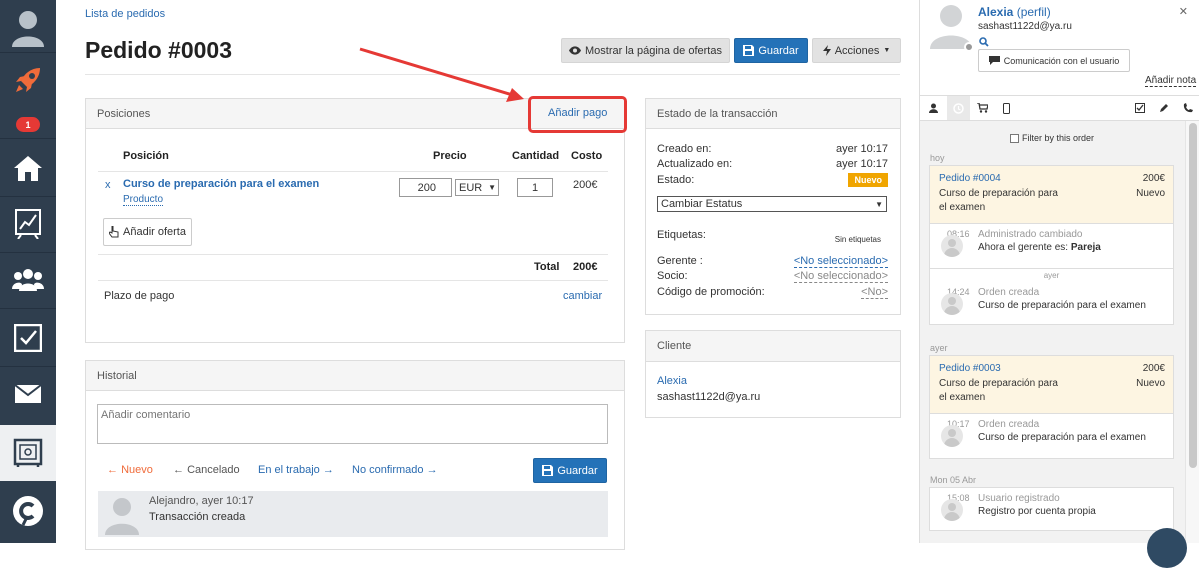 The width and height of the screenshot is (1199, 568). What do you see at coordinates (937, 158) in the screenshot?
I see `day-label: hoy` at bounding box center [937, 158].